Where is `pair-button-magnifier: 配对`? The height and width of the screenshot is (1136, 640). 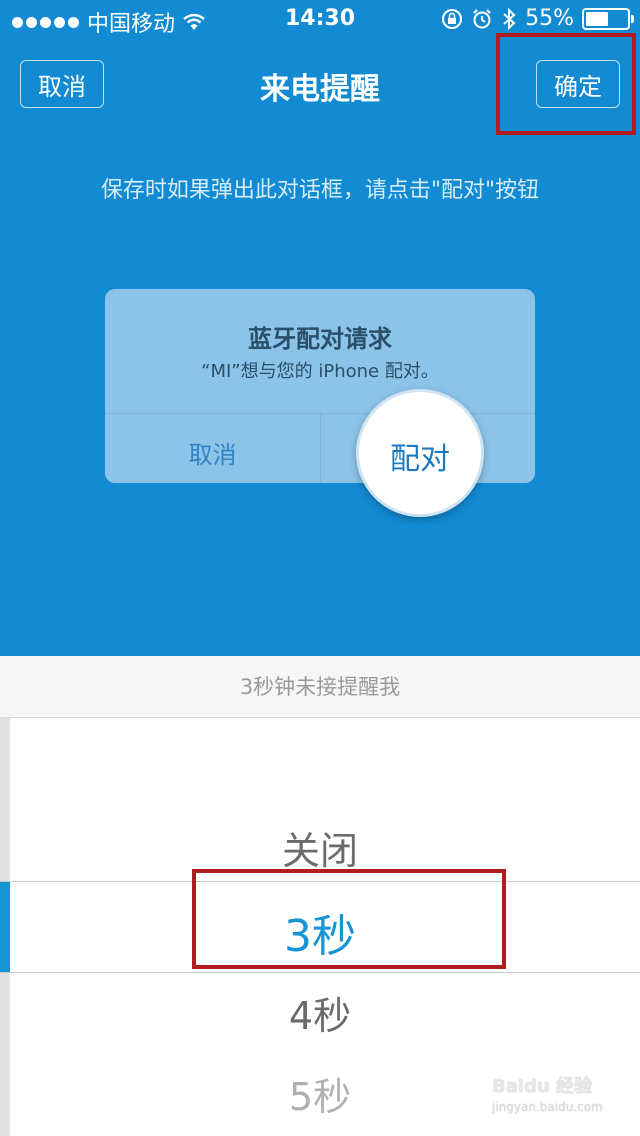
pair-button-magnifier: 配对 is located at coordinates (420, 453).